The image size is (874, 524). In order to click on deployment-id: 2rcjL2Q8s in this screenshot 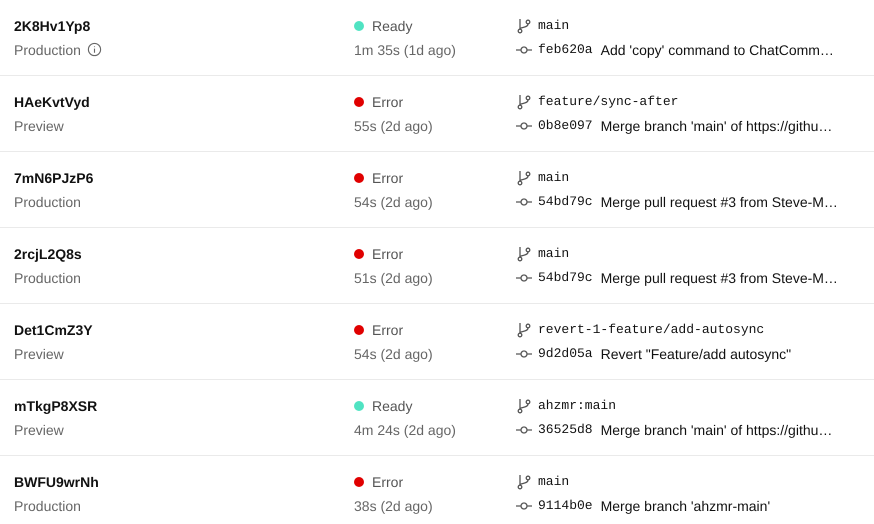, I will do `click(48, 254)`.